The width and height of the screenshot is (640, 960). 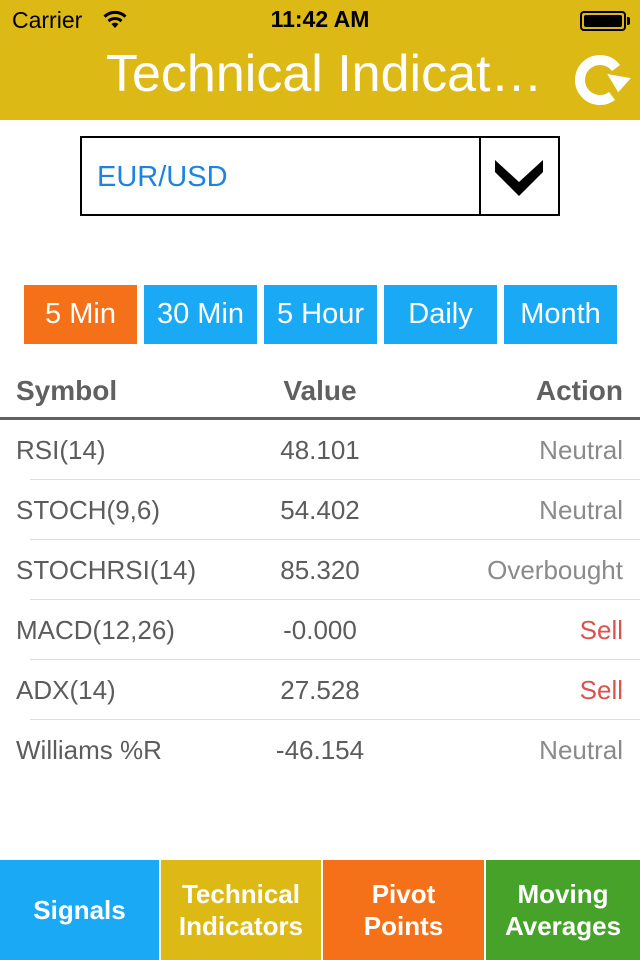 I want to click on tab-label-line1: Pivot, so click(x=403, y=894).